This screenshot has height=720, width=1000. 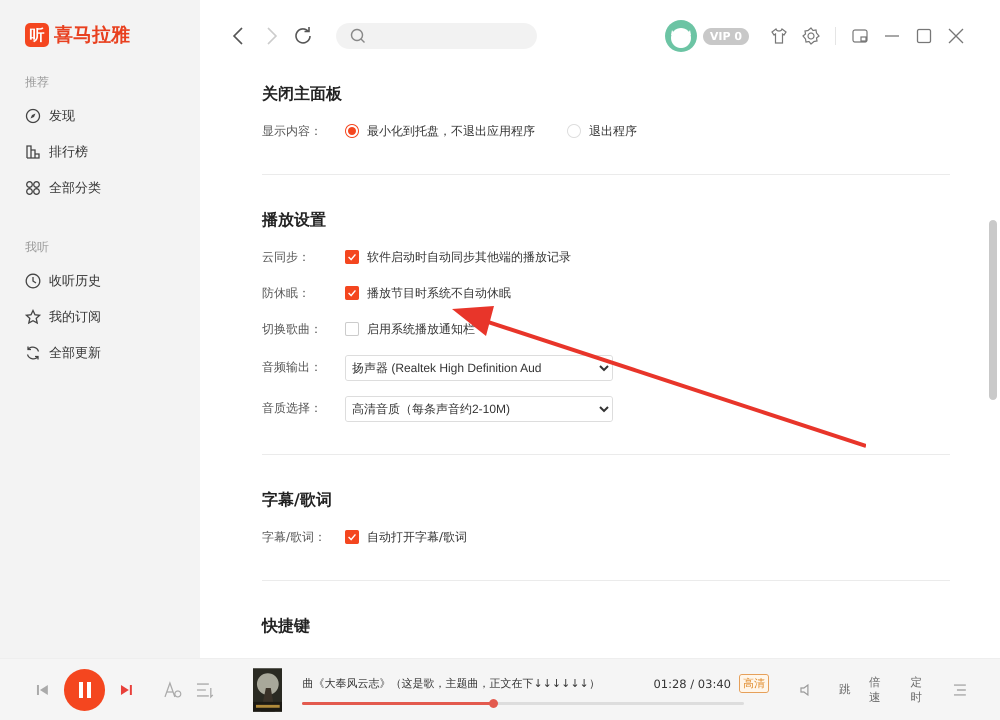 What do you see at coordinates (880, 689) in the screenshot?
I see `speed-button: 倍速` at bounding box center [880, 689].